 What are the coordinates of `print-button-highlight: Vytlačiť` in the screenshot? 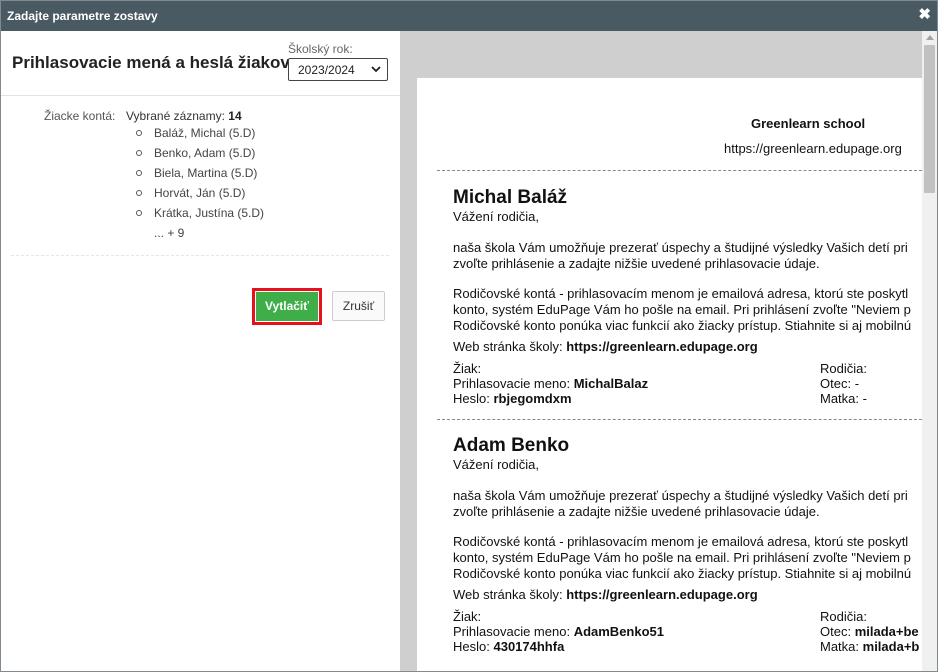 It's located at (287, 306).